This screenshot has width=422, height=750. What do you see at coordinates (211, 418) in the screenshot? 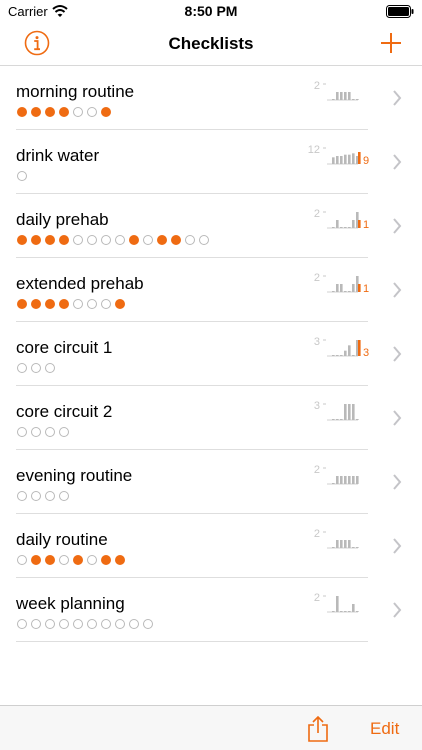
I see `checklist-row: core circuit 2 3` at bounding box center [211, 418].